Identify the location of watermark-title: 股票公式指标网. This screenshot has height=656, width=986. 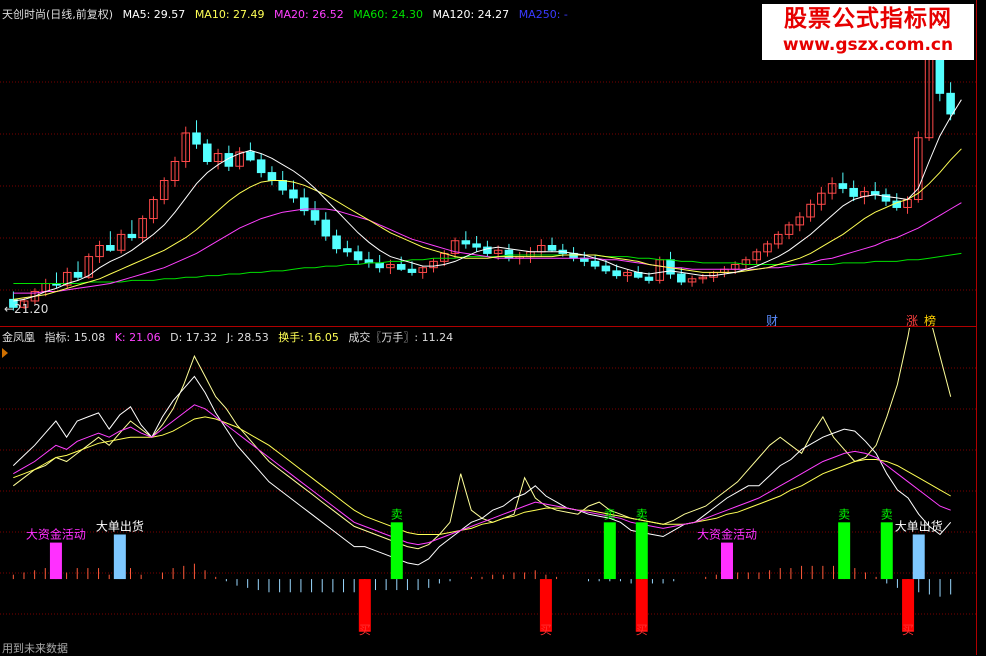
(868, 19).